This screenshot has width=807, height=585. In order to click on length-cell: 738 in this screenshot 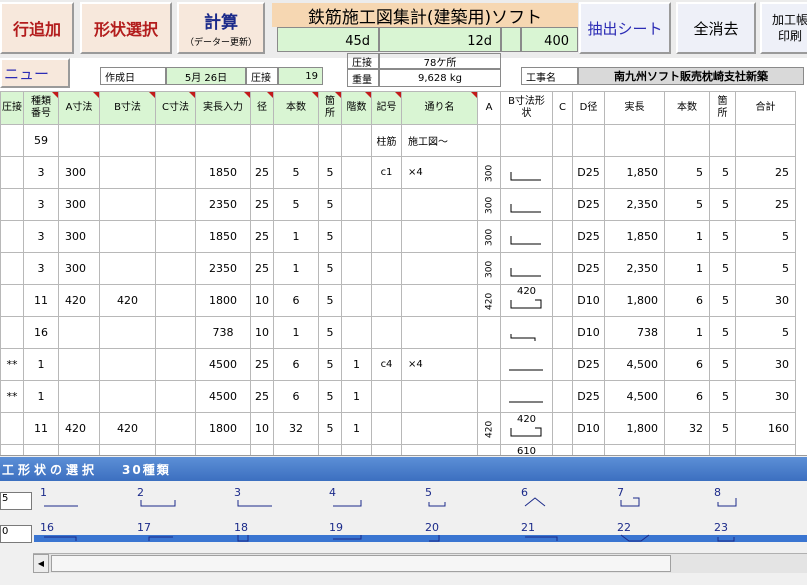, I will do `click(223, 332)`.